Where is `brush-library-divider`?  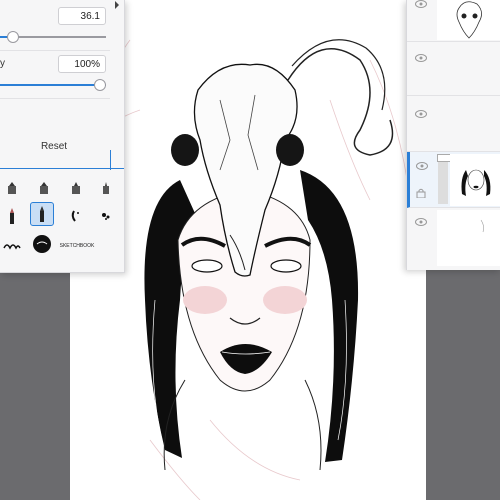
brush-library-divider is located at coordinates (62, 168).